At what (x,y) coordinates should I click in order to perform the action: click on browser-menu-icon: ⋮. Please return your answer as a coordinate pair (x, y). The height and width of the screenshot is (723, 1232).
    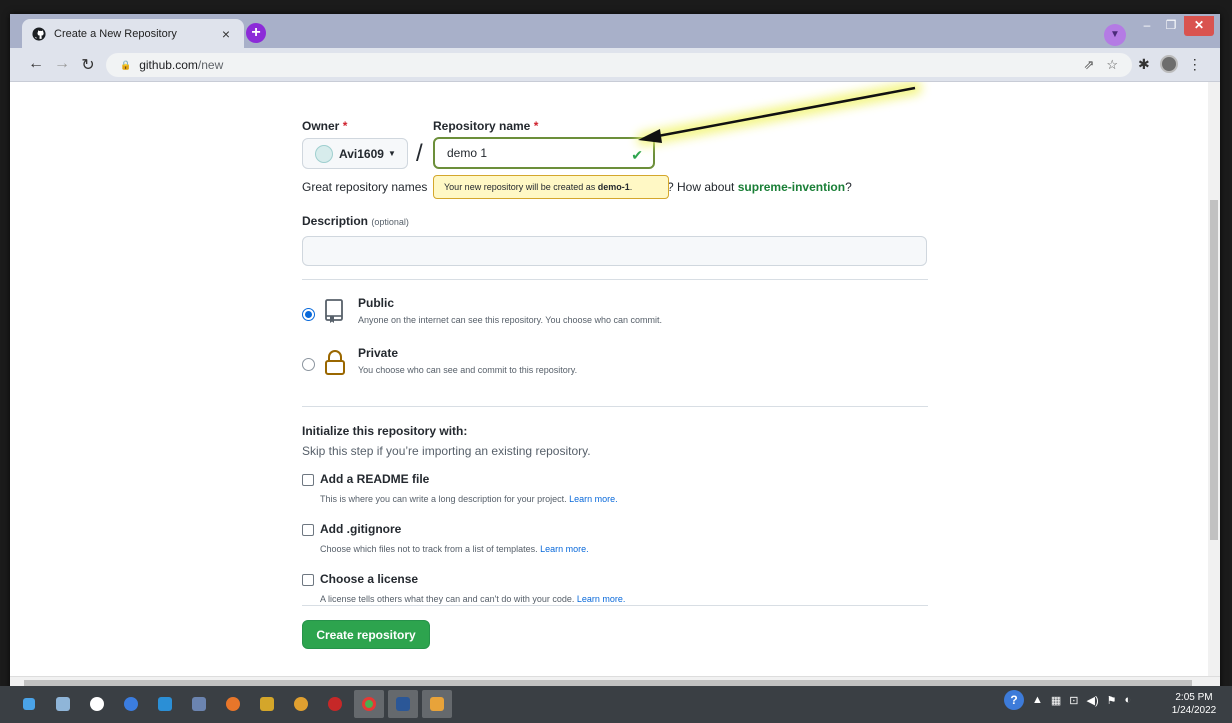
    Looking at the image, I should click on (1195, 64).